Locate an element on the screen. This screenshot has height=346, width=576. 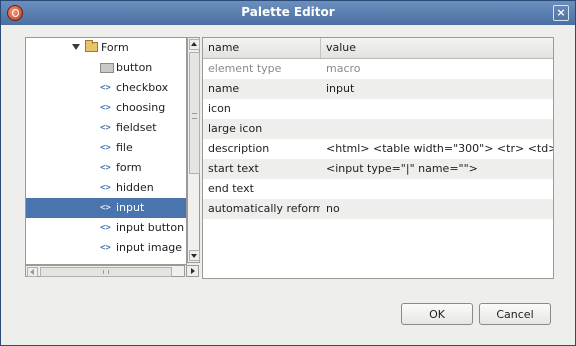
scroll-right-icon is located at coordinates (192, 271).